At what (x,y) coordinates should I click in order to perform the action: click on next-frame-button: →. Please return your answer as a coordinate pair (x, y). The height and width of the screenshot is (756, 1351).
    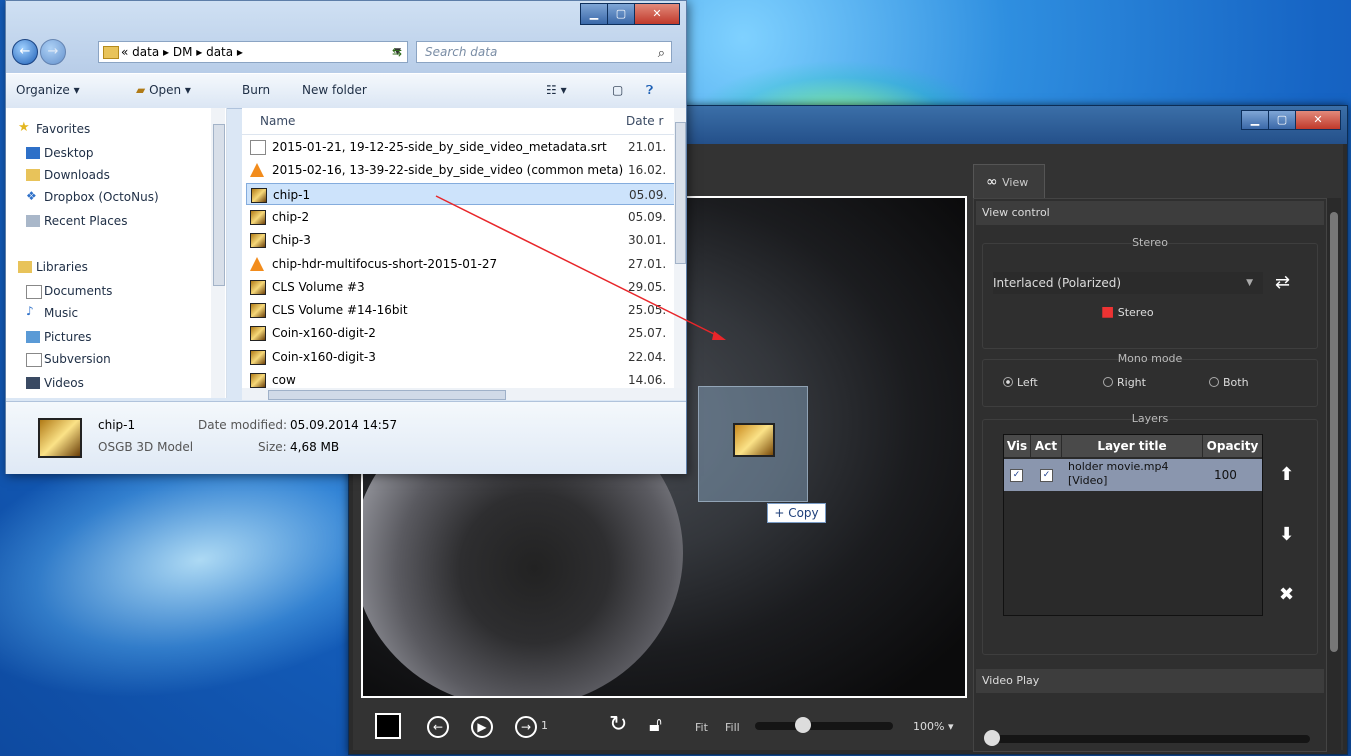
    Looking at the image, I should click on (526, 727).